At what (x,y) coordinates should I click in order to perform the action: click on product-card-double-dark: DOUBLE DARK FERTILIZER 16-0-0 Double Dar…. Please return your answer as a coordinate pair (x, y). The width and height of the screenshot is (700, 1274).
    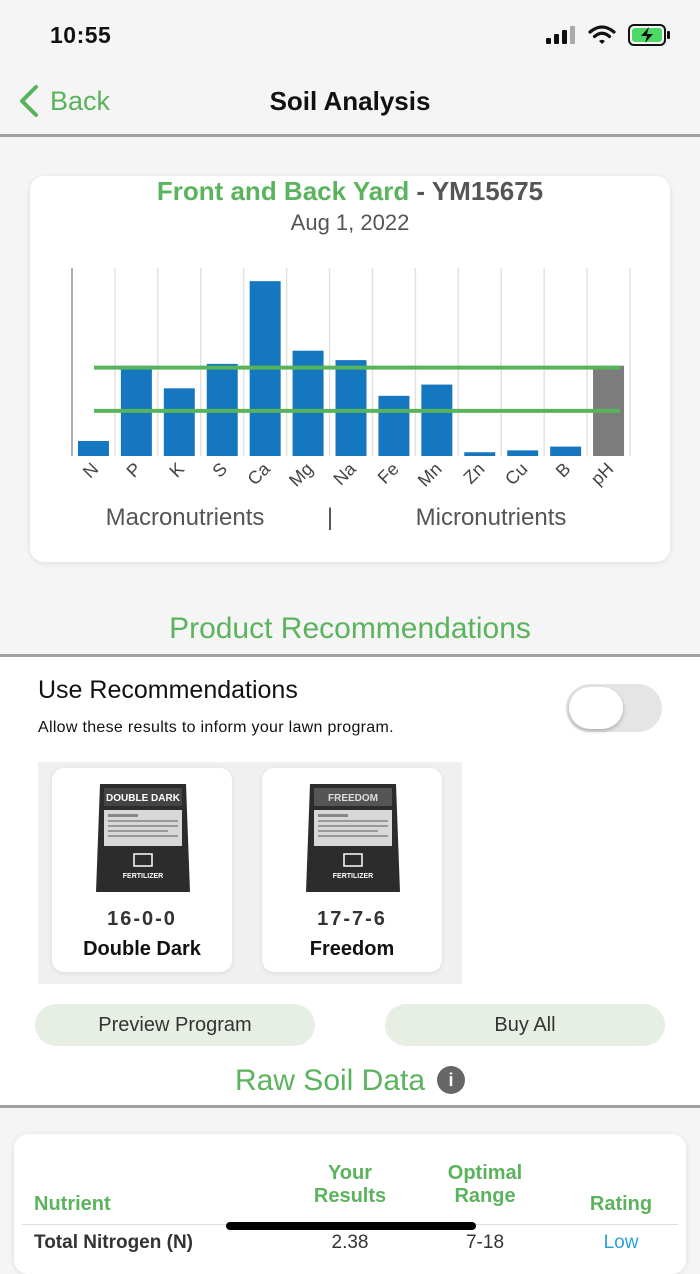
    Looking at the image, I should click on (142, 870).